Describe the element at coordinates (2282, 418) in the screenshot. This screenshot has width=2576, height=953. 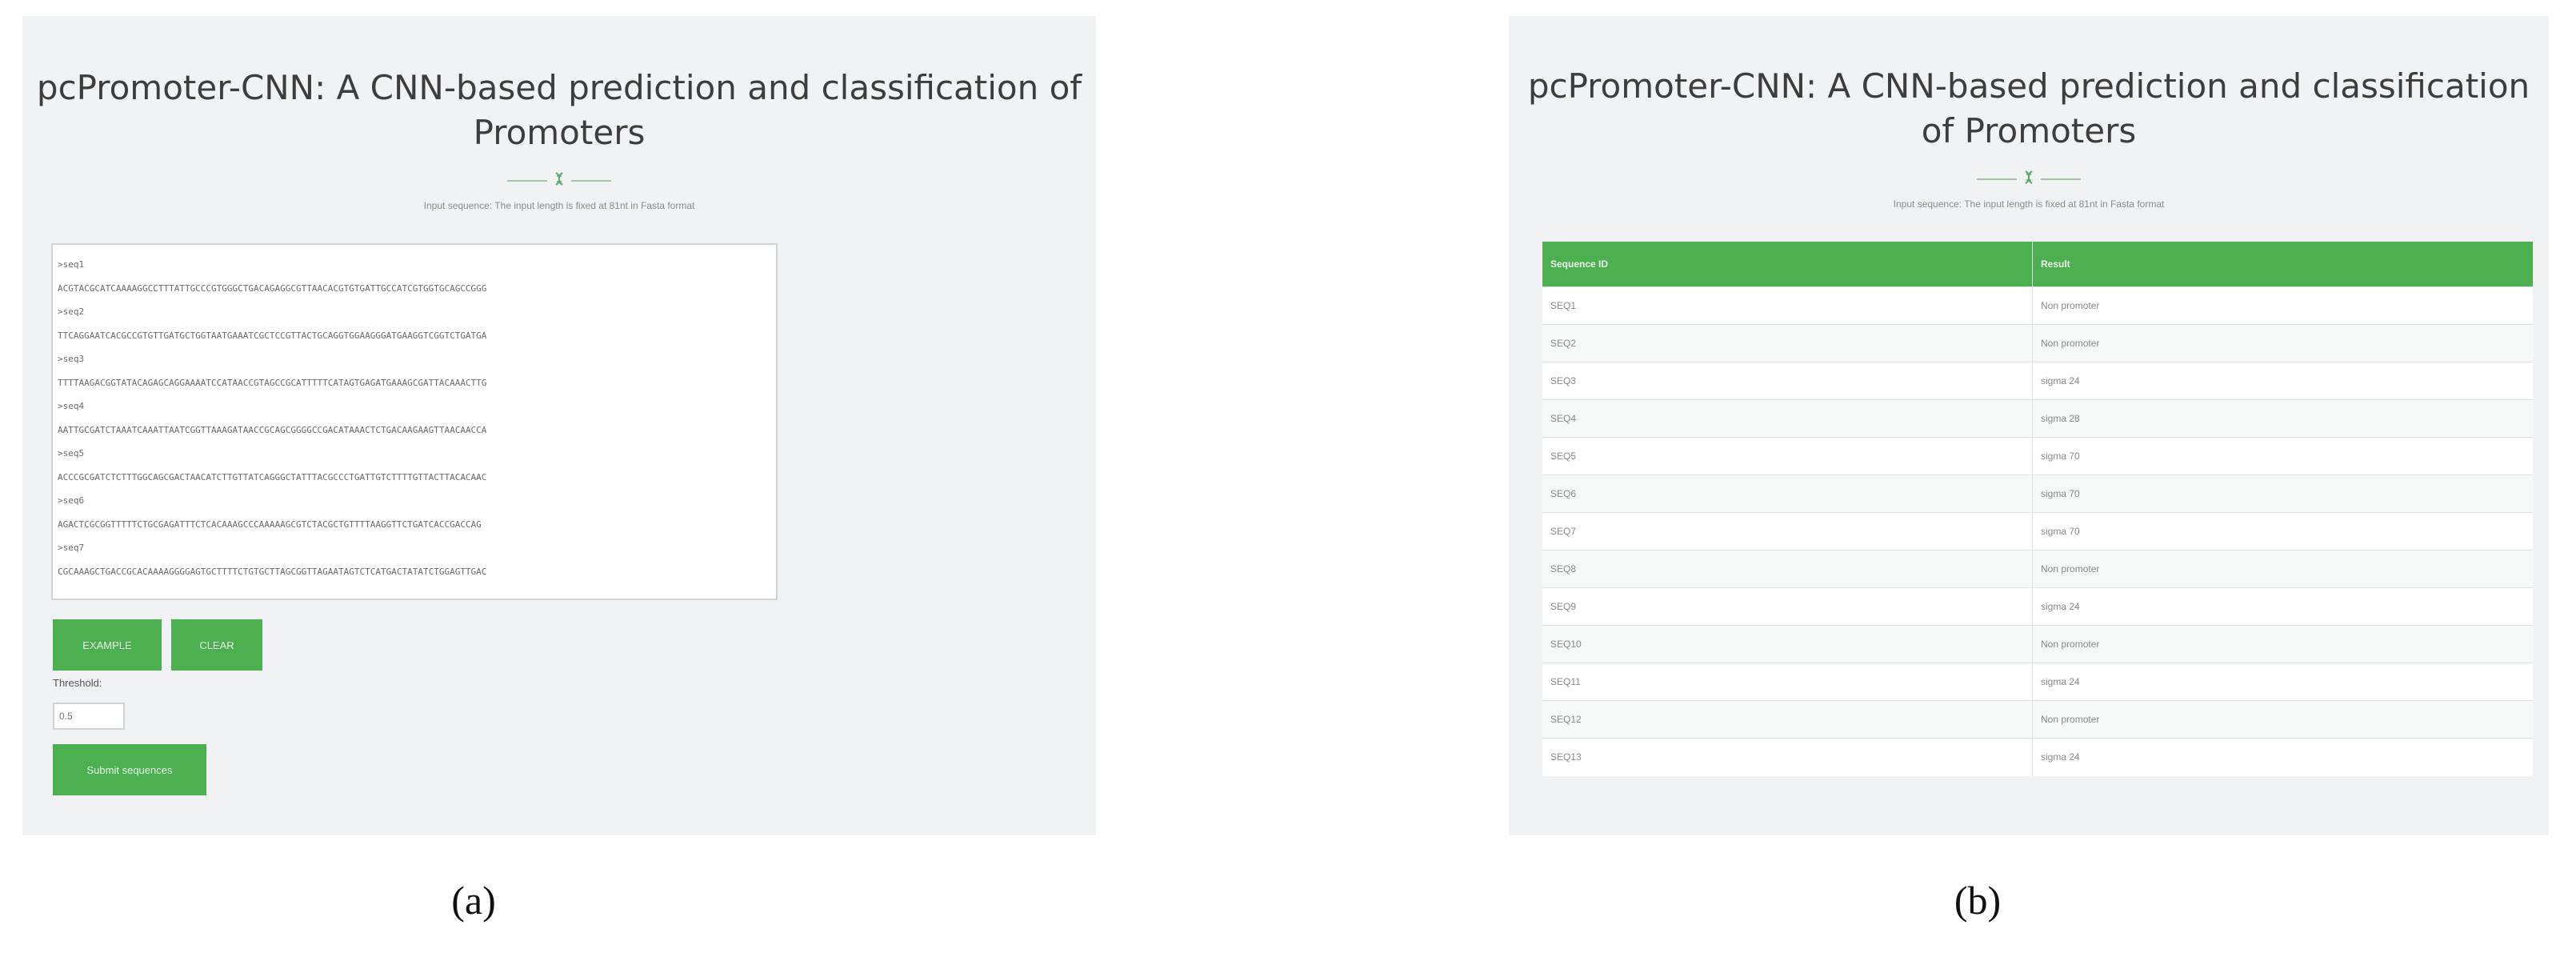
I see `result-cell: sigma 28` at that location.